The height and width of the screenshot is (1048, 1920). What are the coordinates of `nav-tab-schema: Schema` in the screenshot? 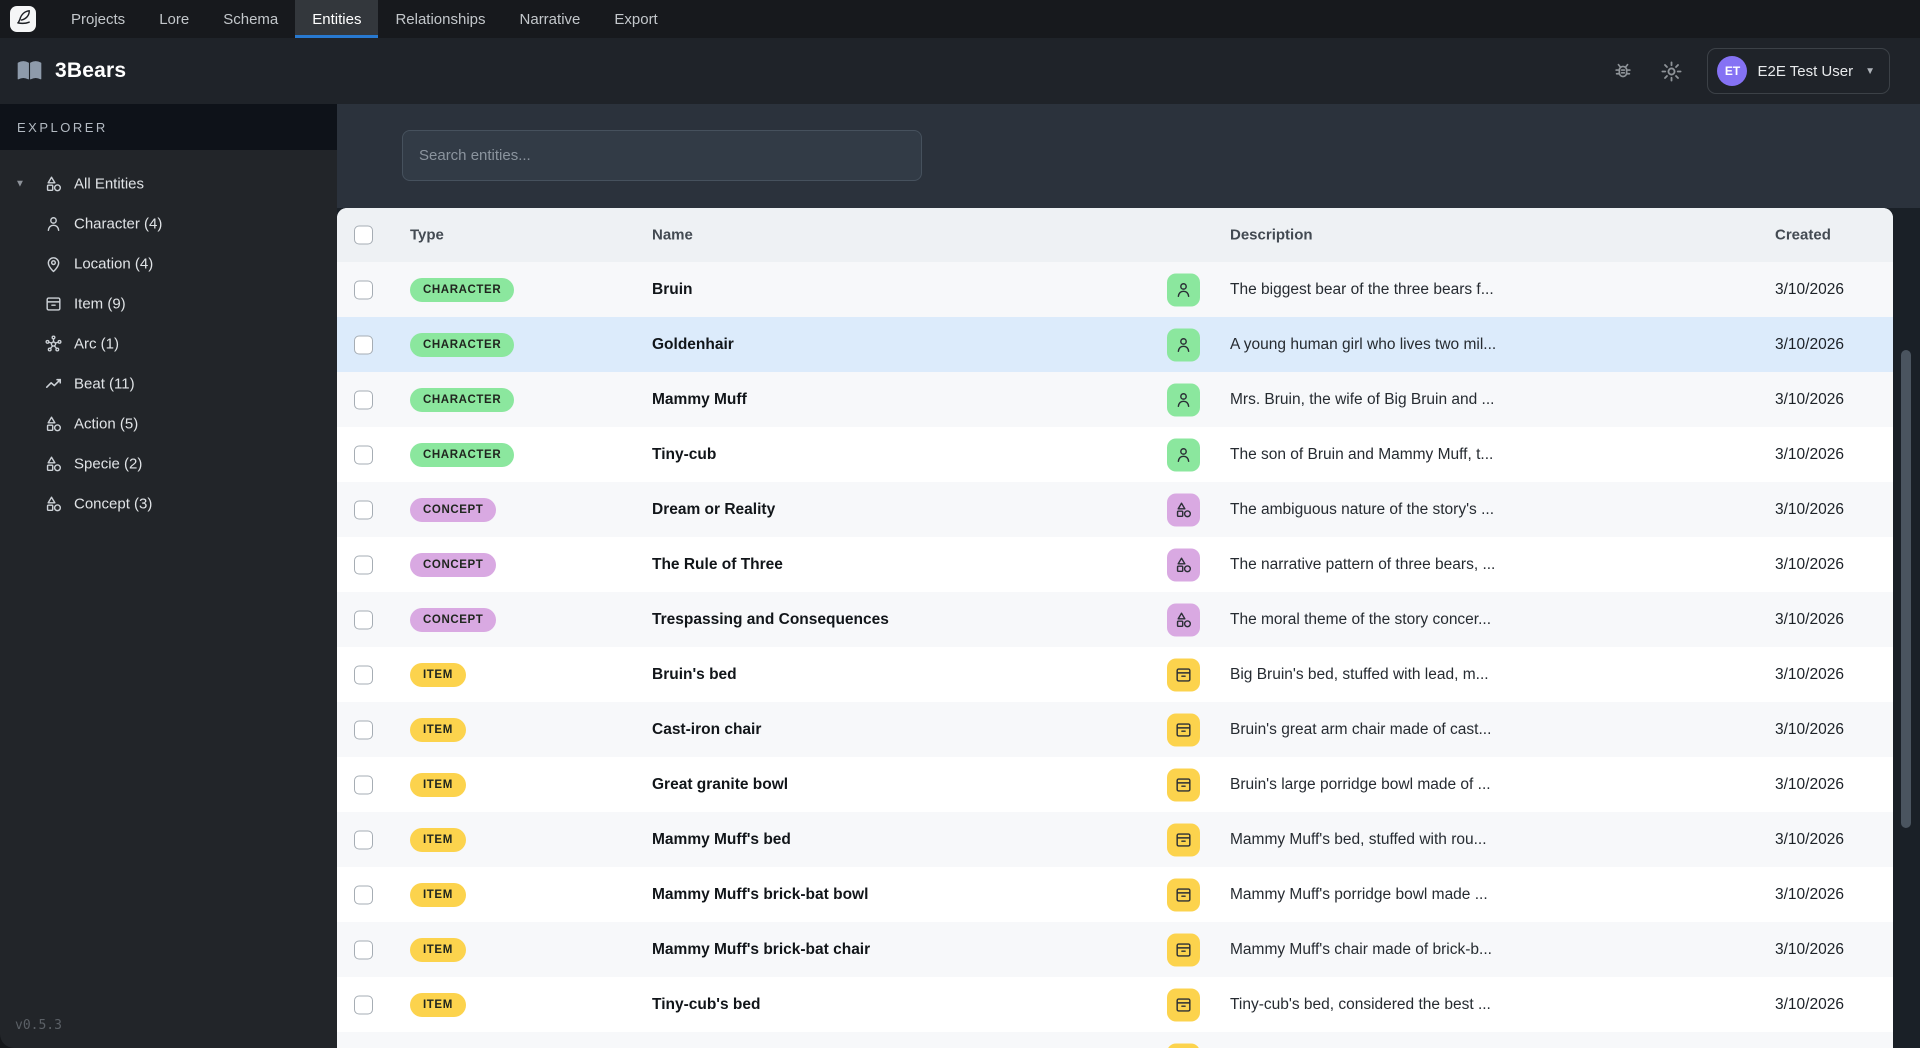 It's located at (250, 19).